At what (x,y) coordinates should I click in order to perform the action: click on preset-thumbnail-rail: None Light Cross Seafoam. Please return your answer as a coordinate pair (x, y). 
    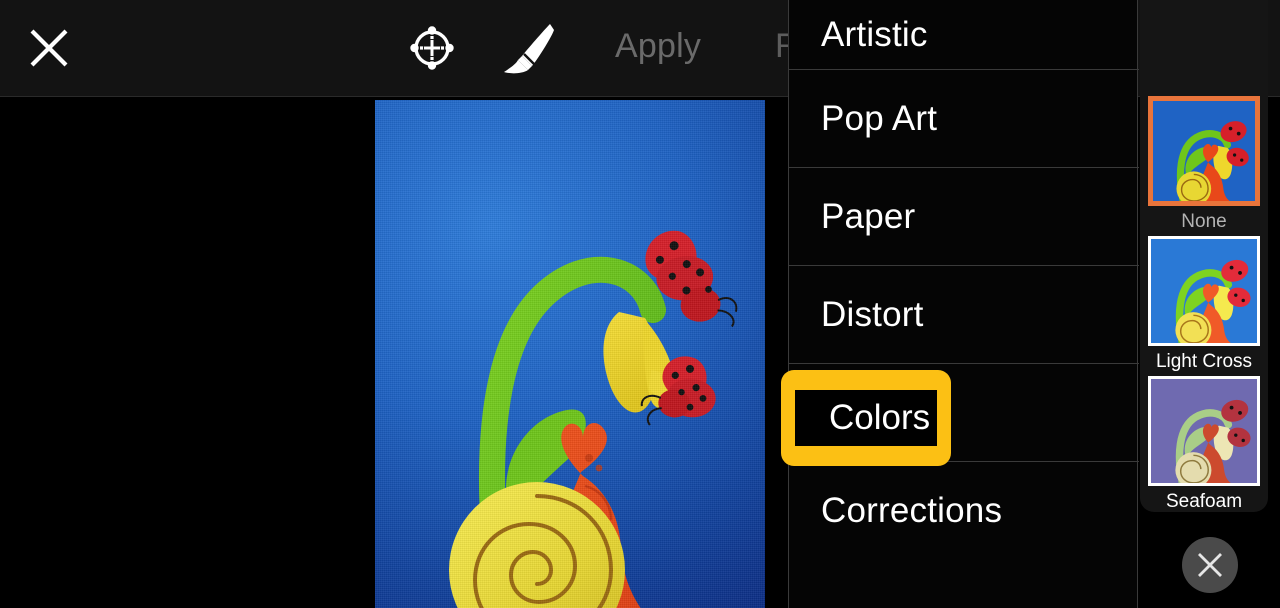
    Looking at the image, I should click on (1204, 256).